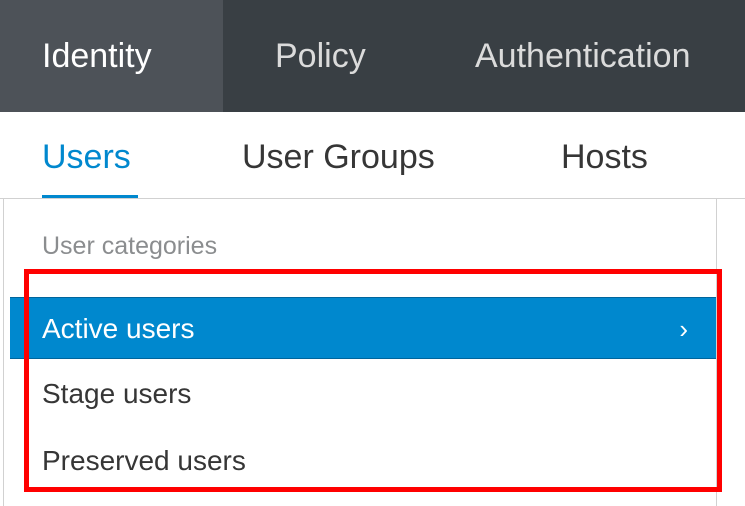  I want to click on sidebar-item-preserved-users: Preserved users, so click(363, 461).